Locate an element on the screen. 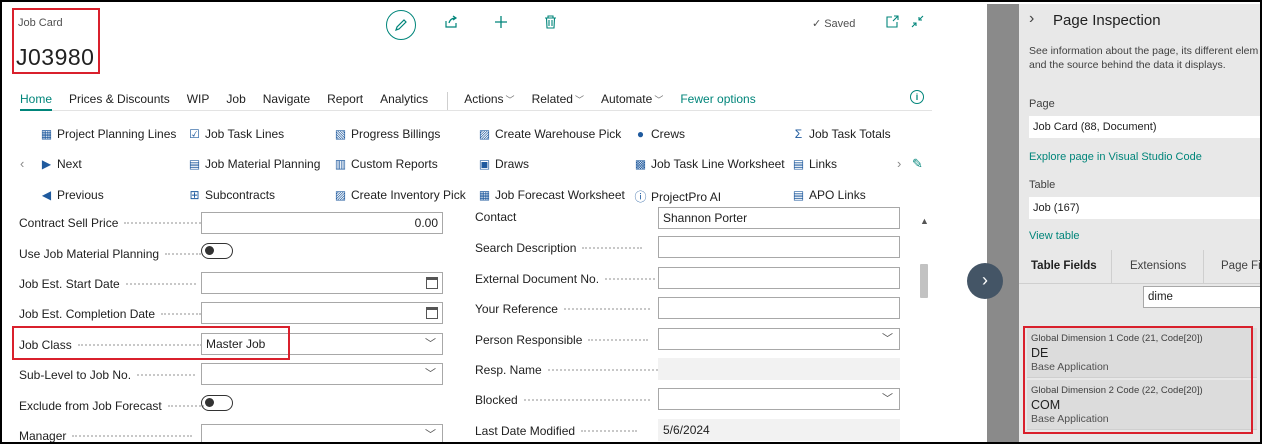 Image resolution: width=1262 pixels, height=444 pixels. info-icon: i is located at coordinates (917, 97).